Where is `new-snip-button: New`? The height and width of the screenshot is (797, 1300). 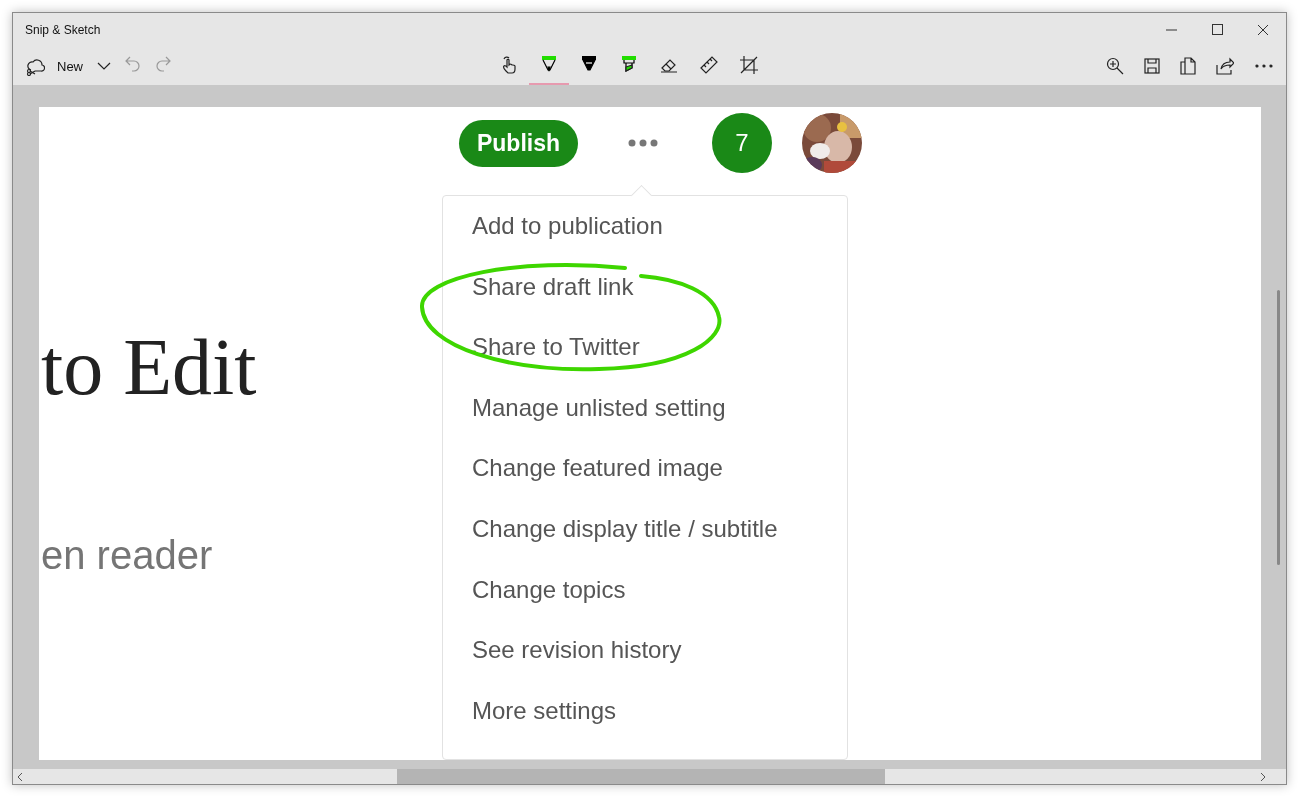 new-snip-button: New is located at coordinates (54, 66).